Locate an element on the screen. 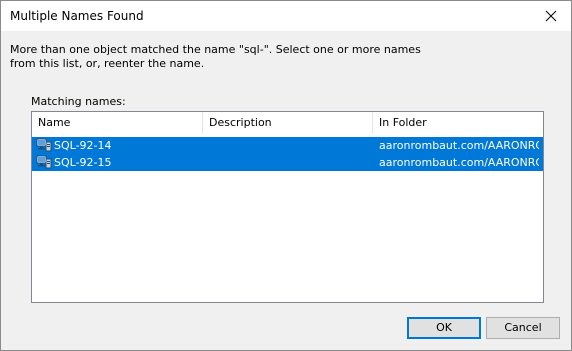 The width and height of the screenshot is (572, 351). cancel-button: Cancel is located at coordinates (523, 328).